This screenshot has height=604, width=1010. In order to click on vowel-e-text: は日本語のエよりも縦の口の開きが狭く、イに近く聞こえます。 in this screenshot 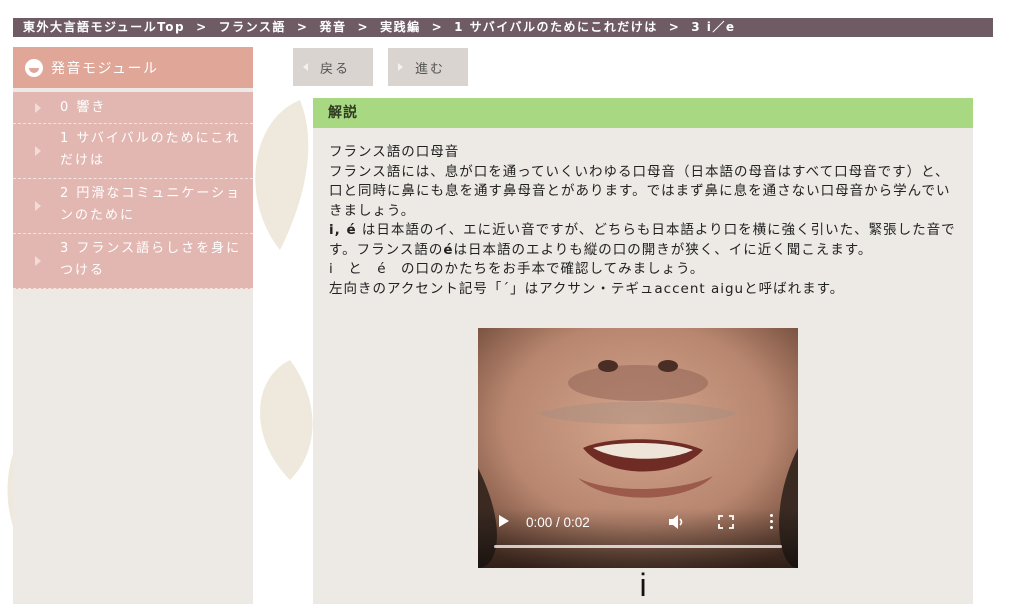, I will do `click(663, 249)`.